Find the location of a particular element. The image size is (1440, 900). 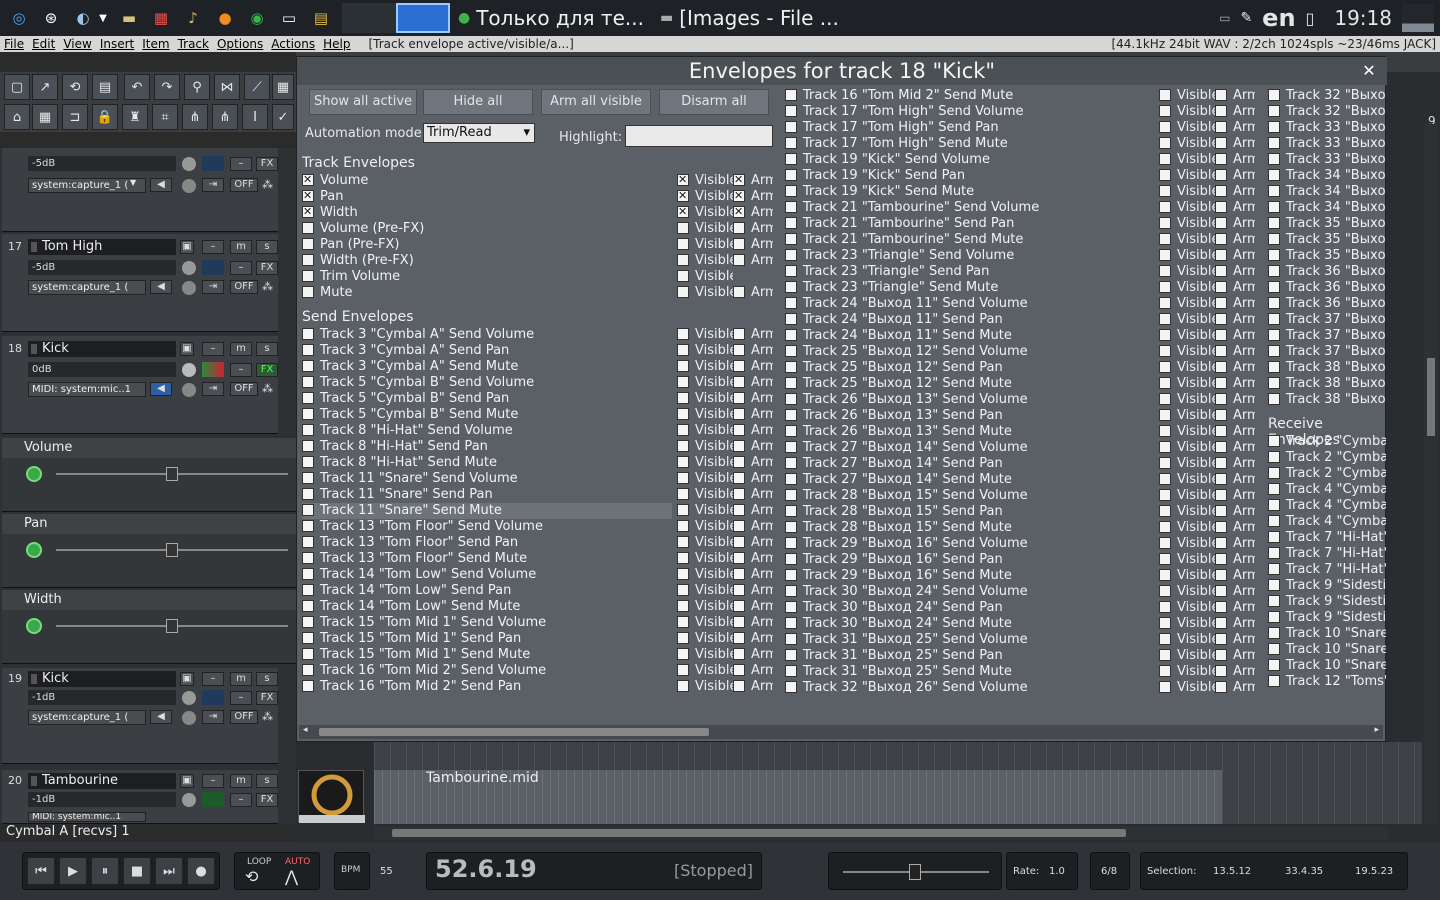

hide-all-button: Hide all is located at coordinates (478, 102).